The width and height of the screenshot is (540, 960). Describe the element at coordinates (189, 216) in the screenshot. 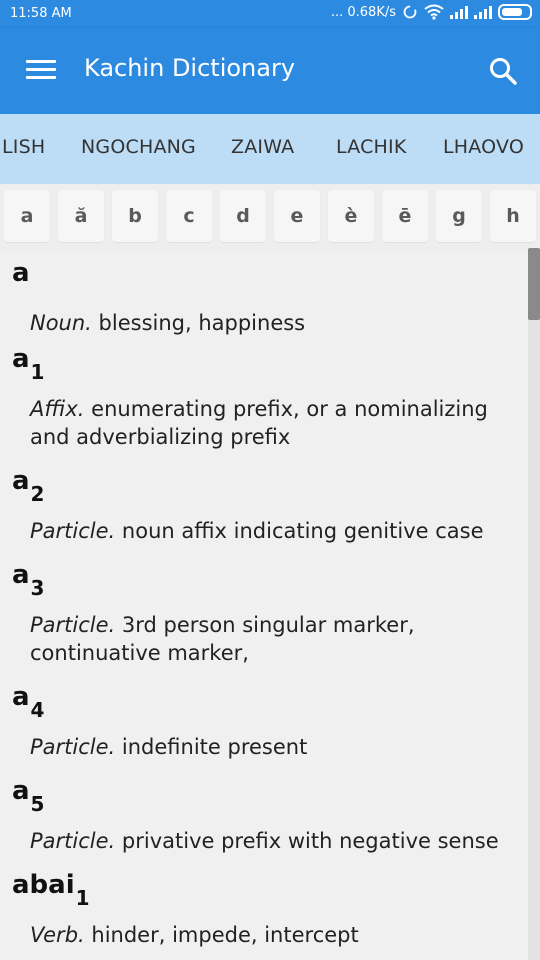

I see `letter-button: c` at that location.